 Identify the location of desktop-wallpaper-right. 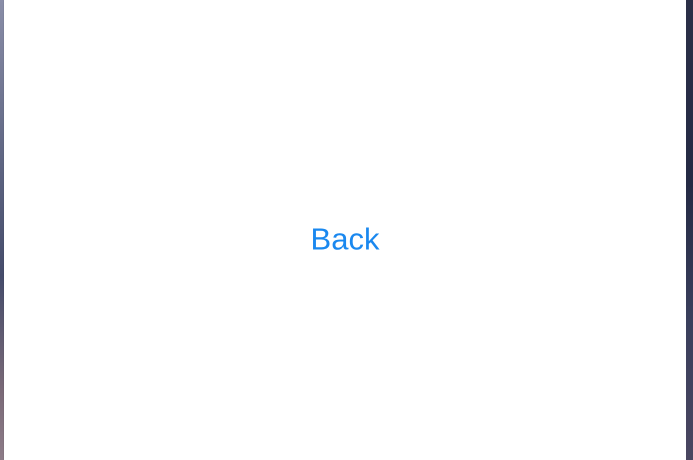
(689, 230).